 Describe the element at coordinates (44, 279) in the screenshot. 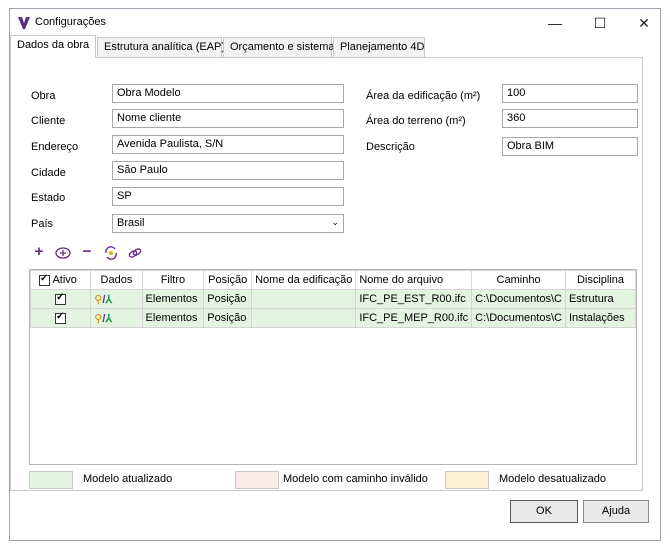

I see `select-all-checkbox` at that location.